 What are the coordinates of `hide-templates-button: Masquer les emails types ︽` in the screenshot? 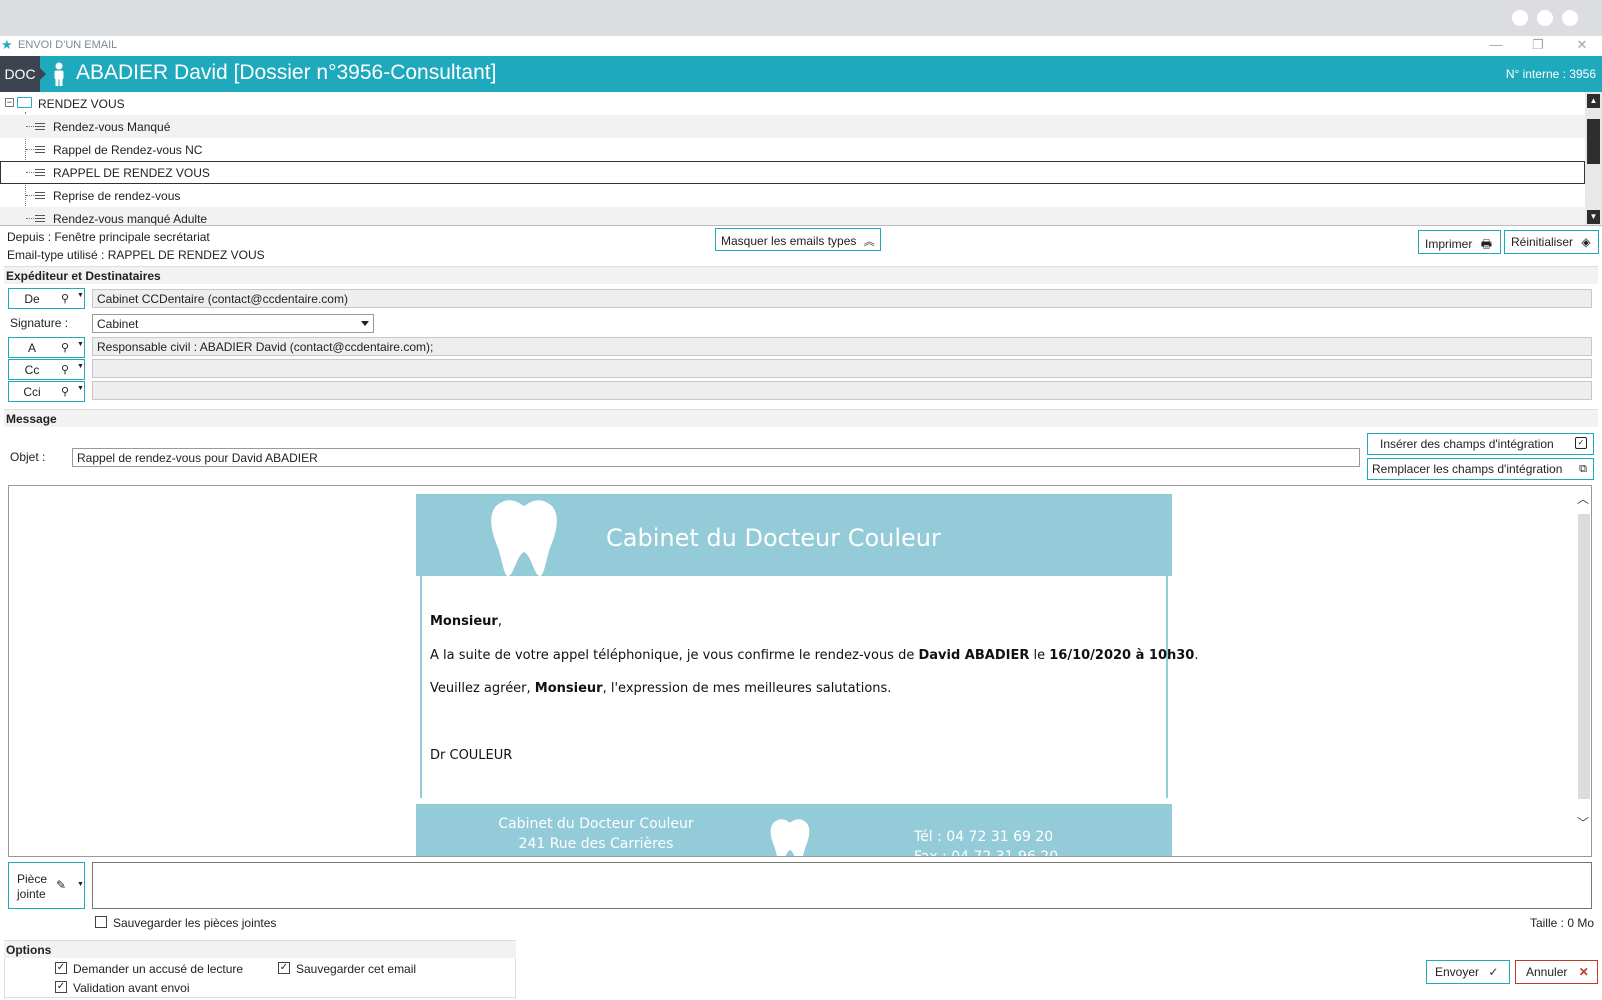 It's located at (798, 239).